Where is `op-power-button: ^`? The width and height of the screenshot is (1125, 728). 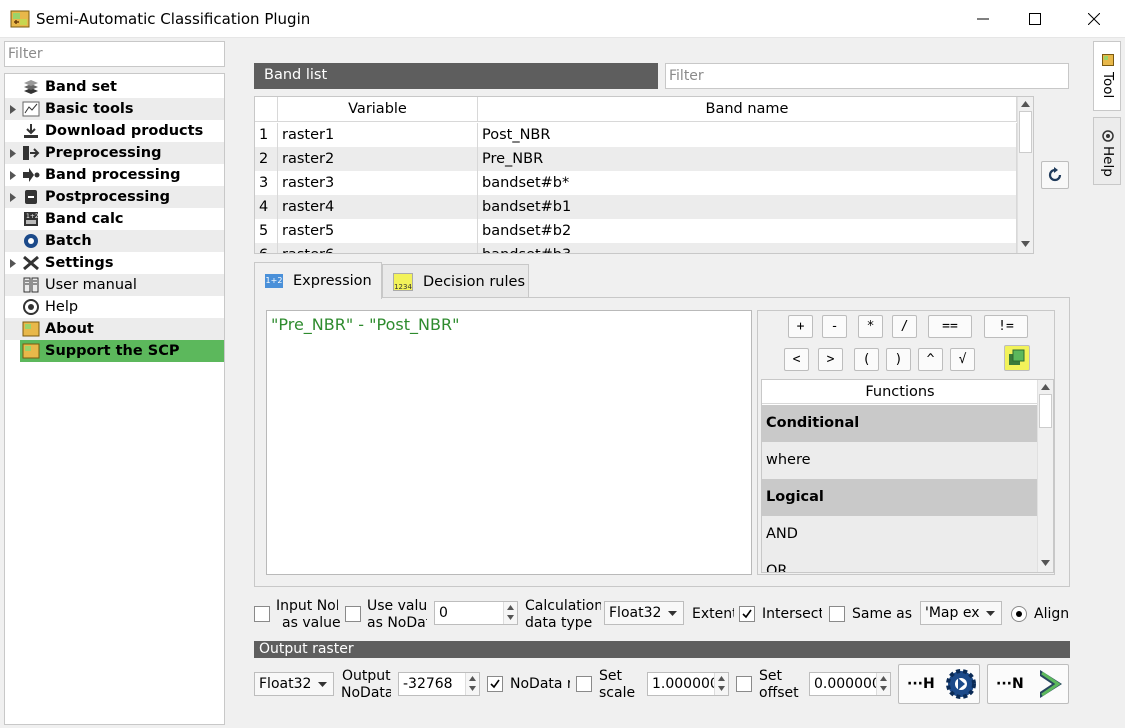
op-power-button: ^ is located at coordinates (930, 359).